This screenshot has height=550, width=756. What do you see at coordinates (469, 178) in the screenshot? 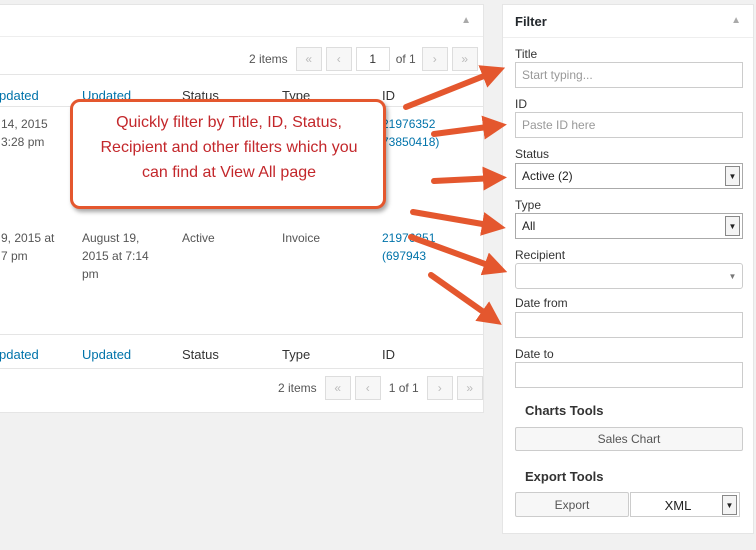
I see `arrow-to-status` at bounding box center [469, 178].